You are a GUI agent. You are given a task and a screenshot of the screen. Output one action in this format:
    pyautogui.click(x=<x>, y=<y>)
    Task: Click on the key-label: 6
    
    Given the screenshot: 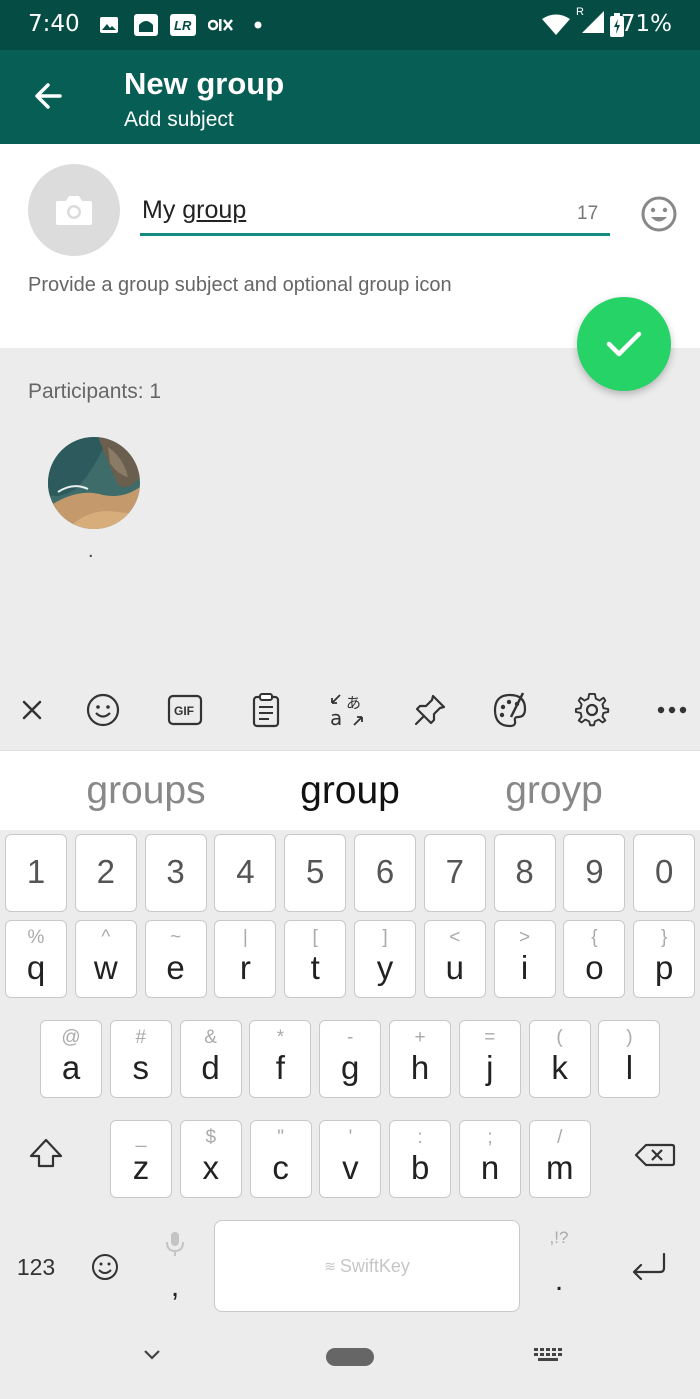 What is the action you would take?
    pyautogui.click(x=385, y=871)
    